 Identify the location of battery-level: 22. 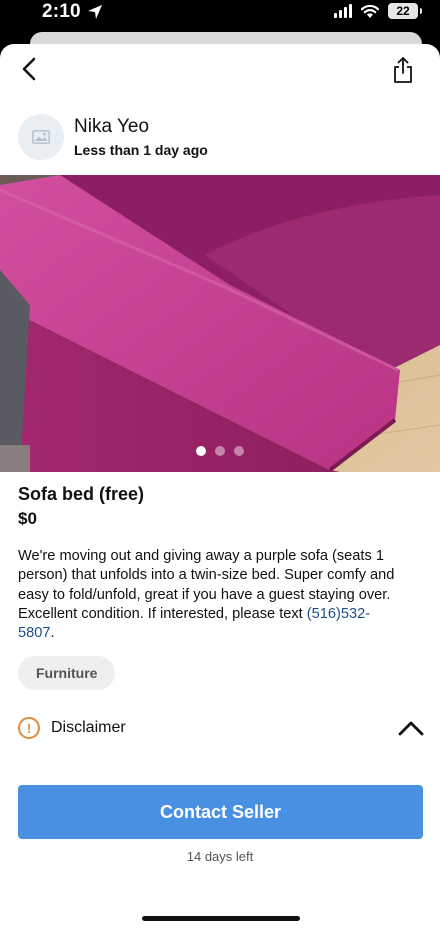
(403, 11).